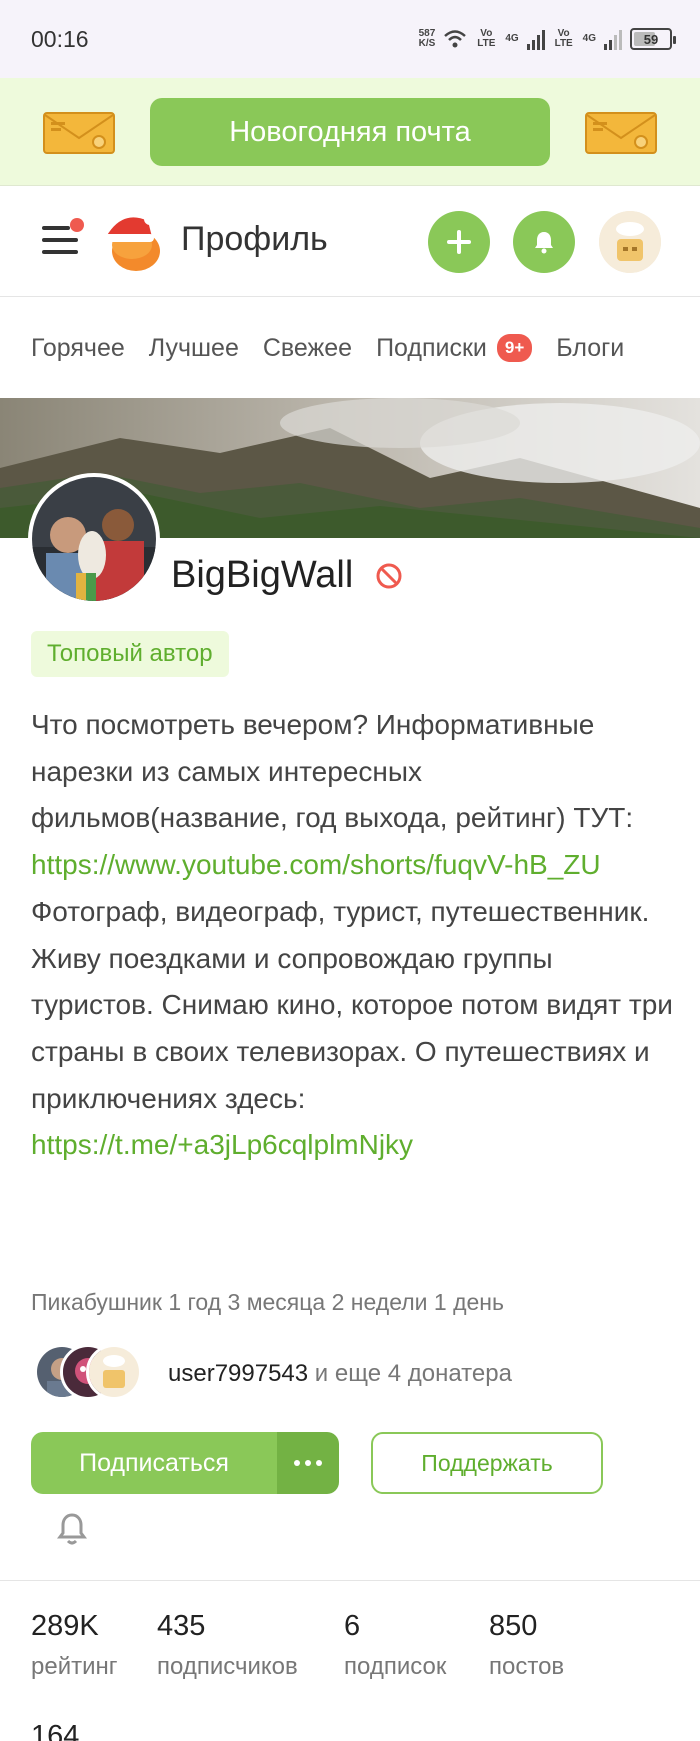 This screenshot has height=1741, width=700. I want to click on top-author-badge: Топовый автор, so click(130, 654).